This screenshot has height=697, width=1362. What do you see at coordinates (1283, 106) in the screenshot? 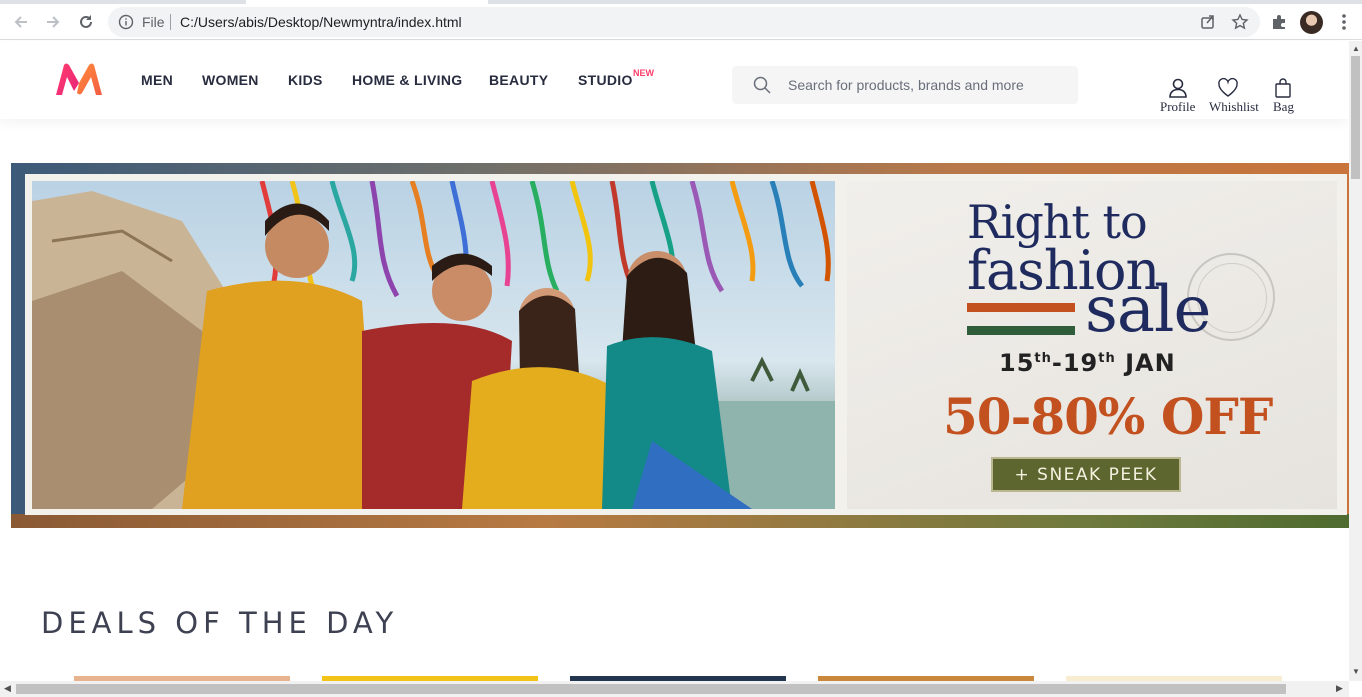
I see `bag-label: Bag` at bounding box center [1283, 106].